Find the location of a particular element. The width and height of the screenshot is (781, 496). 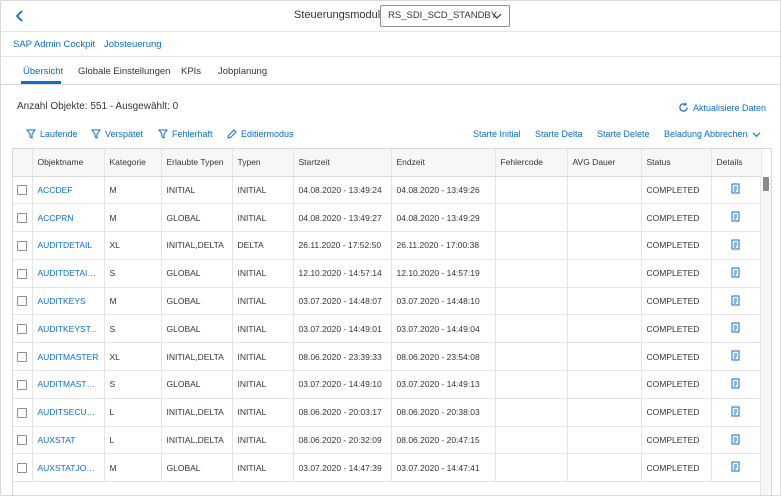

filter-laufende-label: Laufende is located at coordinates (59, 134).